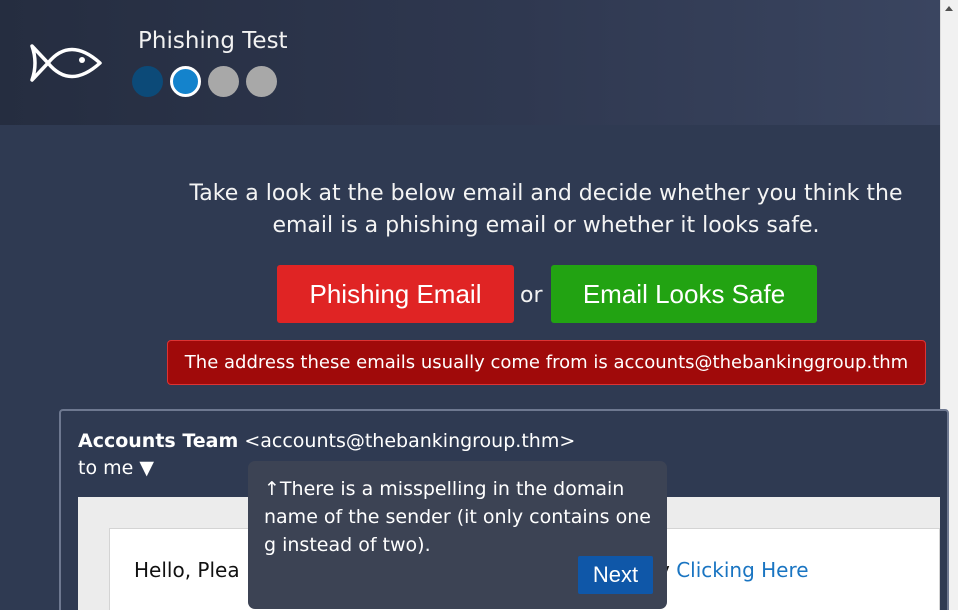  What do you see at coordinates (213, 41) in the screenshot?
I see `app-title: Phishing Test` at bounding box center [213, 41].